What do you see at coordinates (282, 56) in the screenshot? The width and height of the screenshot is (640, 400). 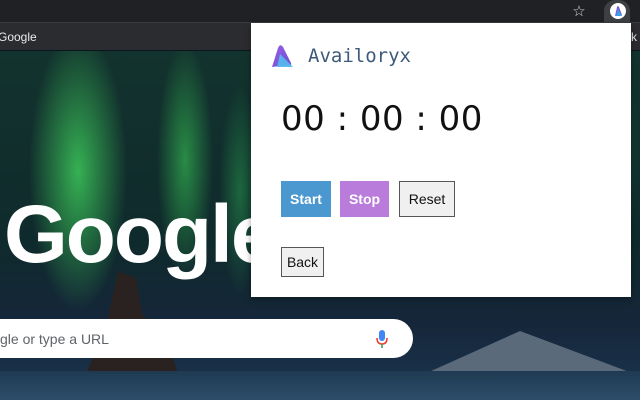 I see `availoryx-logo-icon` at bounding box center [282, 56].